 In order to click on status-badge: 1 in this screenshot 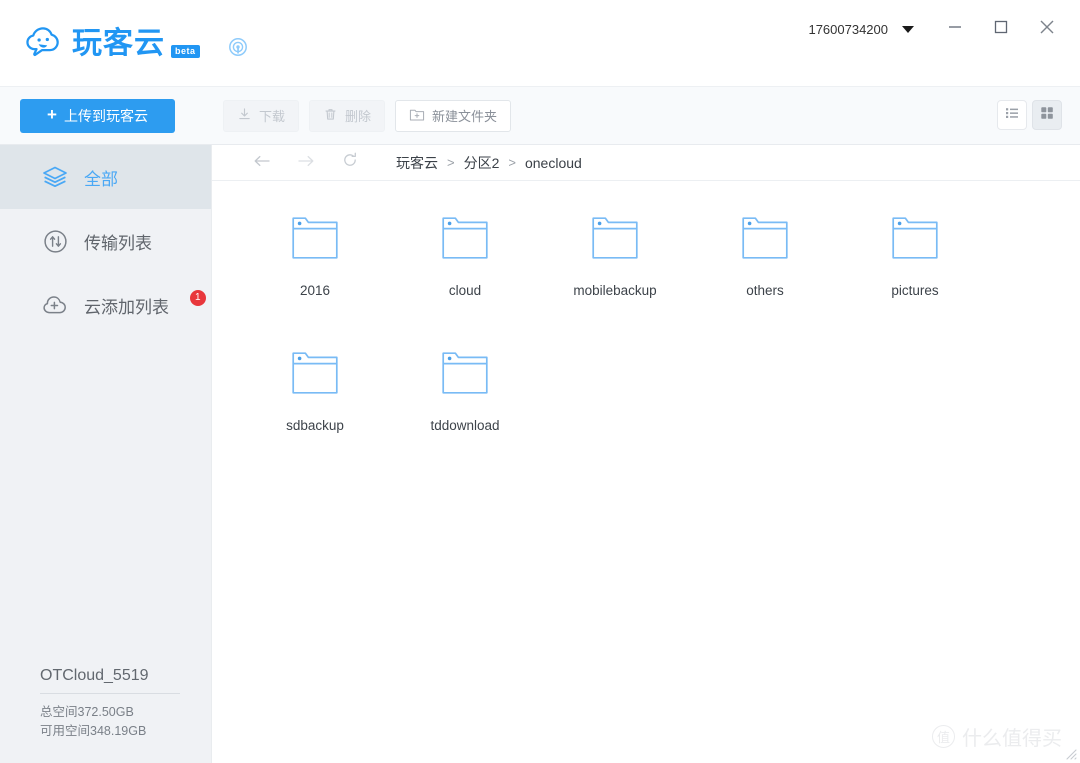, I will do `click(198, 298)`.